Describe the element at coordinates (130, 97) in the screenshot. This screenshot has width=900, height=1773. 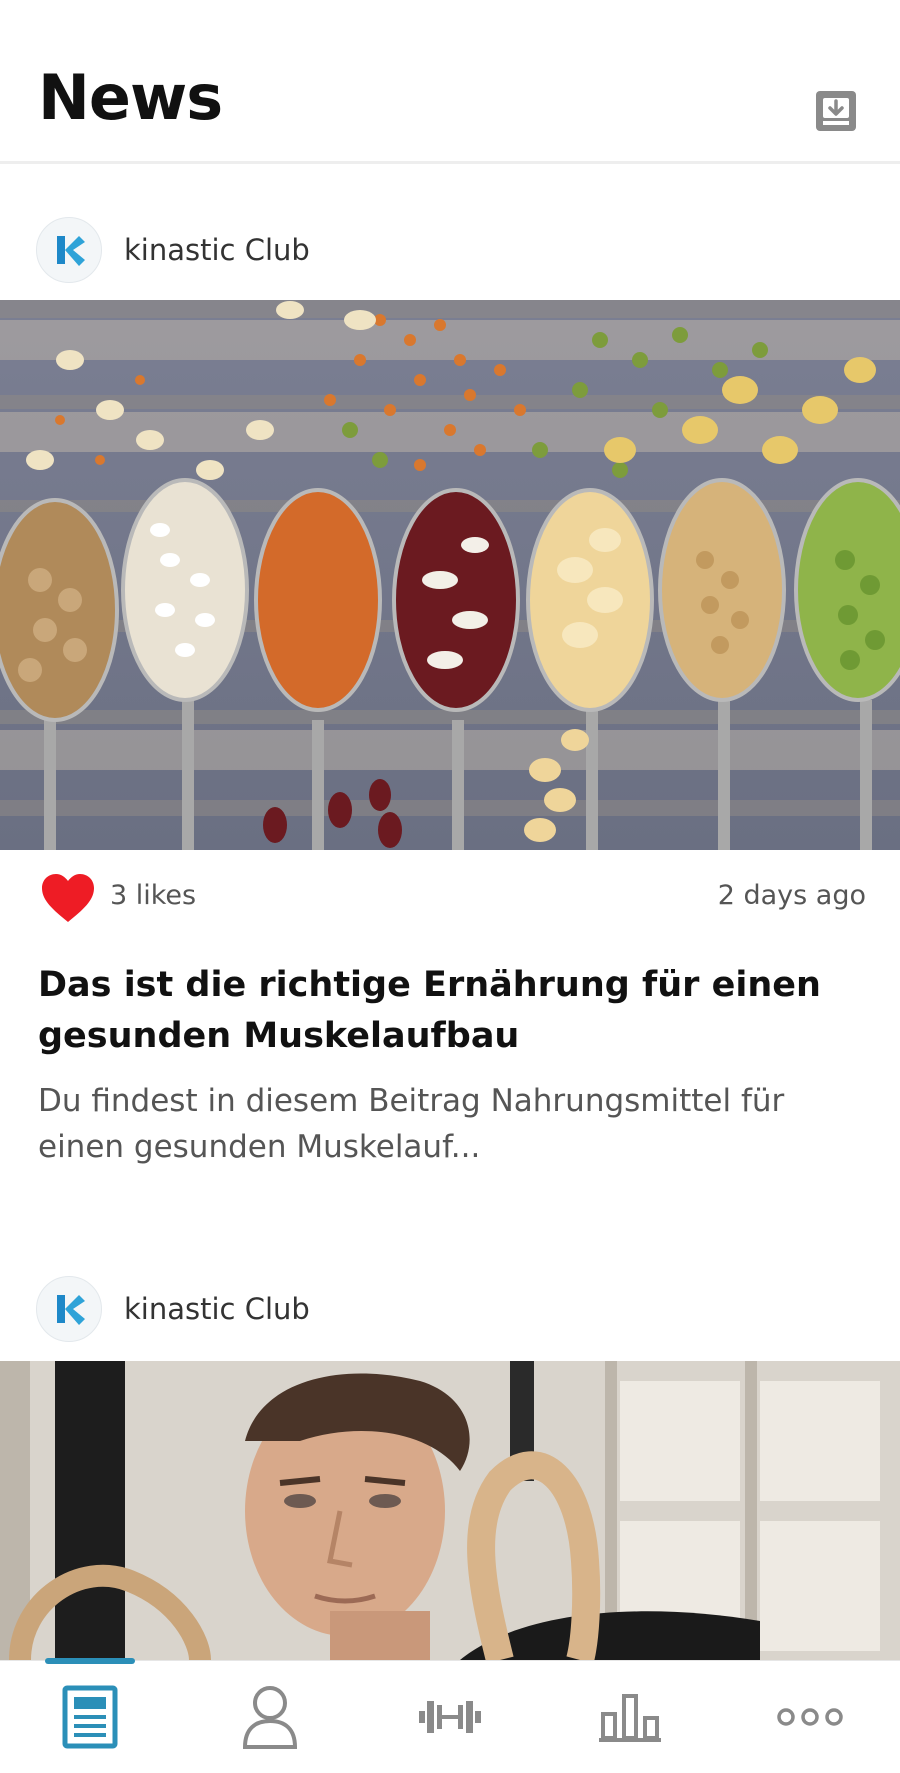
I see `page-title: News` at that location.